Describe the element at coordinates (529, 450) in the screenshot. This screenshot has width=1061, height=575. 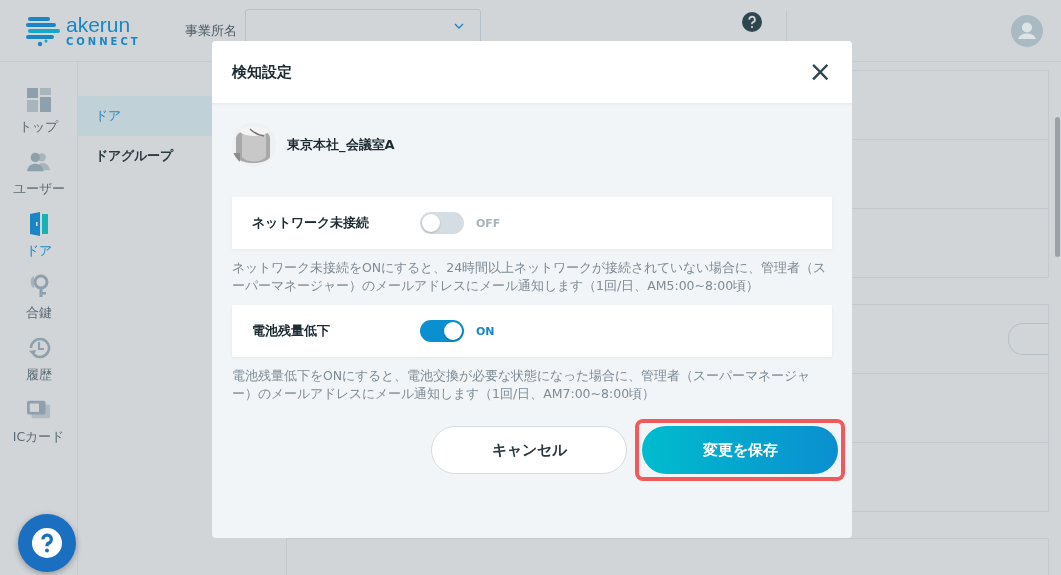
I see `cancel-button: キャンセル` at that location.